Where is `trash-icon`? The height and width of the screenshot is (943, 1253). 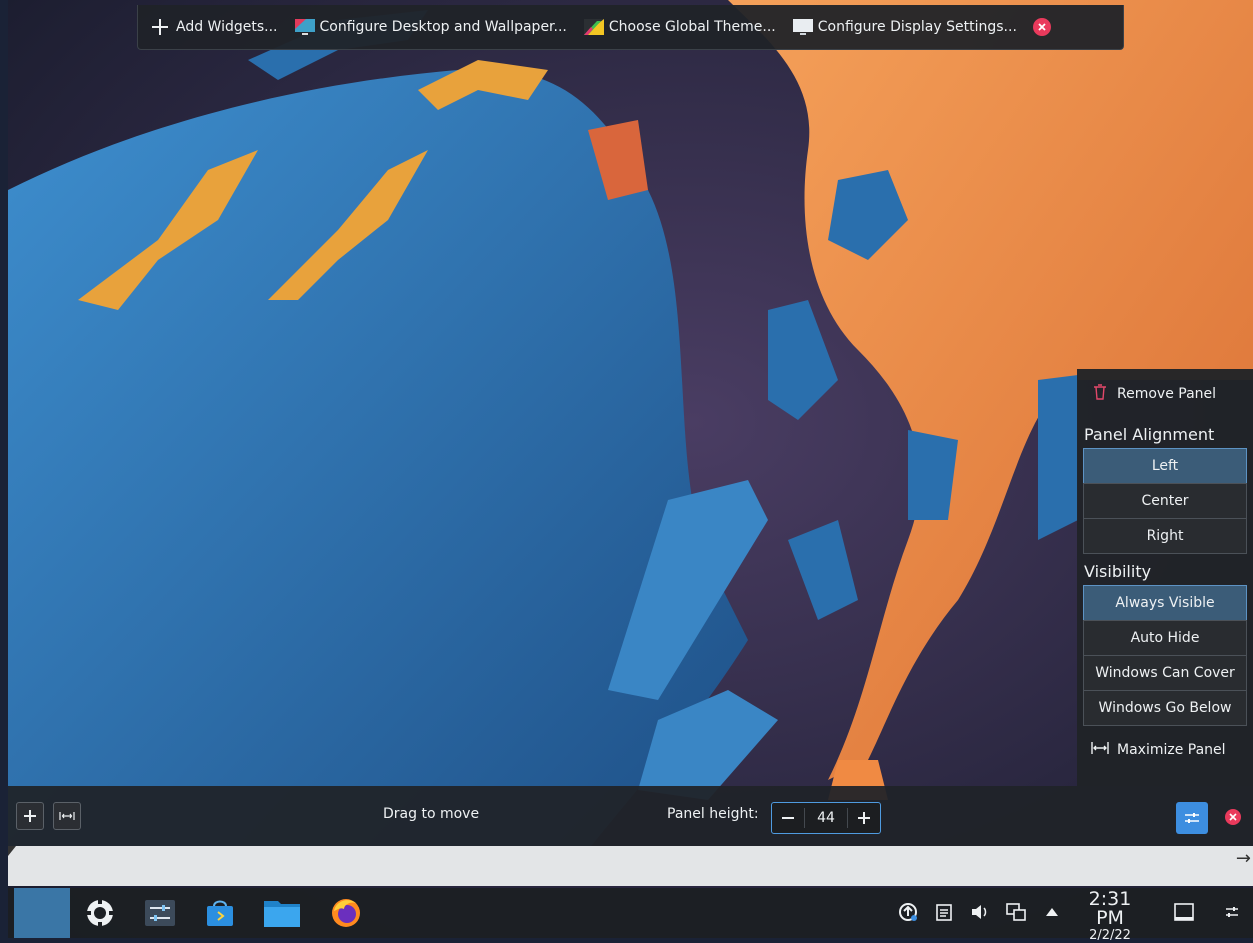 trash-icon is located at coordinates (1100, 394).